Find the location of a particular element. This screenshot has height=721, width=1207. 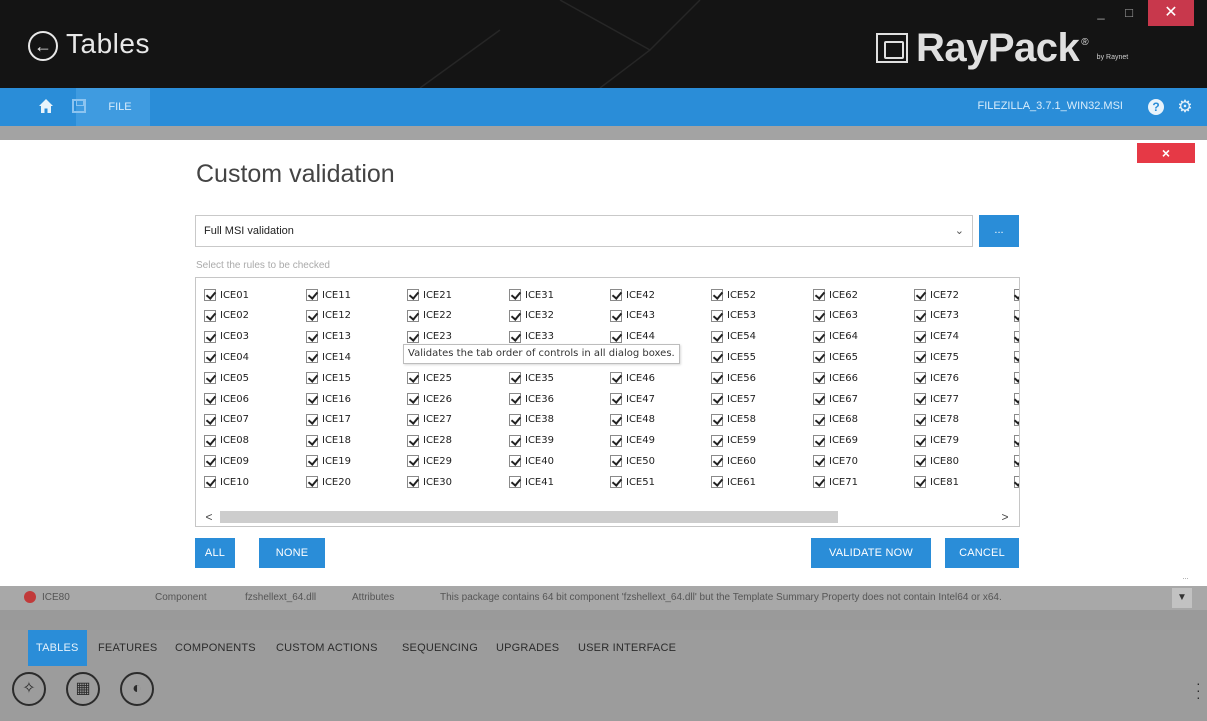

tab-user-interface: USER INTERFACE is located at coordinates (627, 648).